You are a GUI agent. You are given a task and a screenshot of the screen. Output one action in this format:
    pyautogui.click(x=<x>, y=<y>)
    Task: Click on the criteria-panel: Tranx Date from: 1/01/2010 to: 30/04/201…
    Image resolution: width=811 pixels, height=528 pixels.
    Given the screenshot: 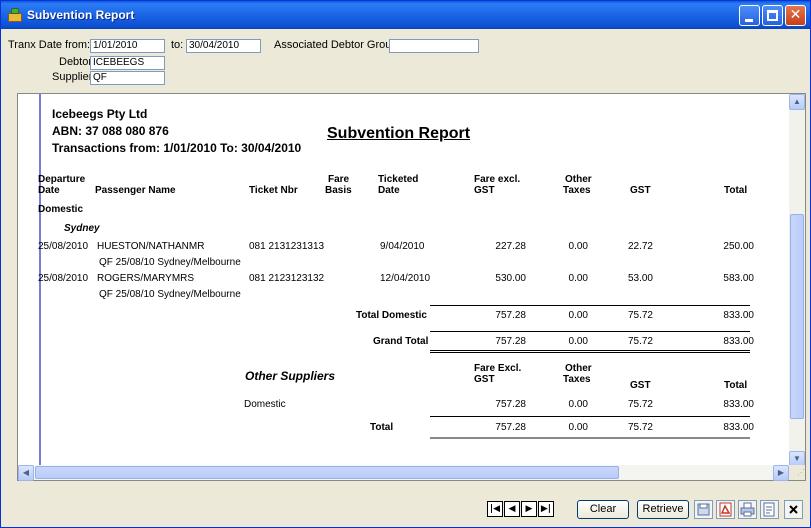 What is the action you would take?
    pyautogui.click(x=405, y=59)
    